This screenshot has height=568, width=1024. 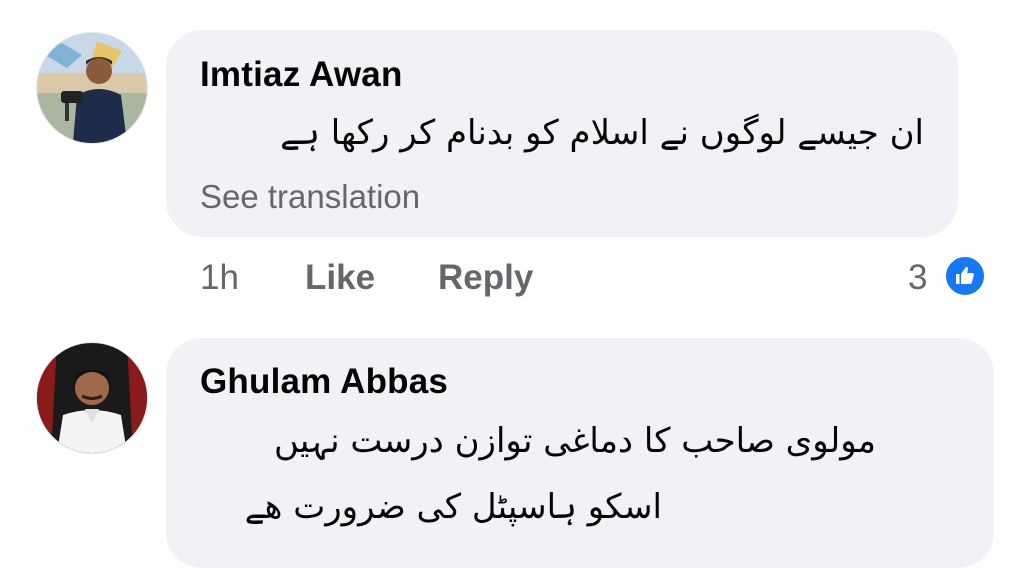 What do you see at coordinates (965, 276) in the screenshot?
I see `like-icon` at bounding box center [965, 276].